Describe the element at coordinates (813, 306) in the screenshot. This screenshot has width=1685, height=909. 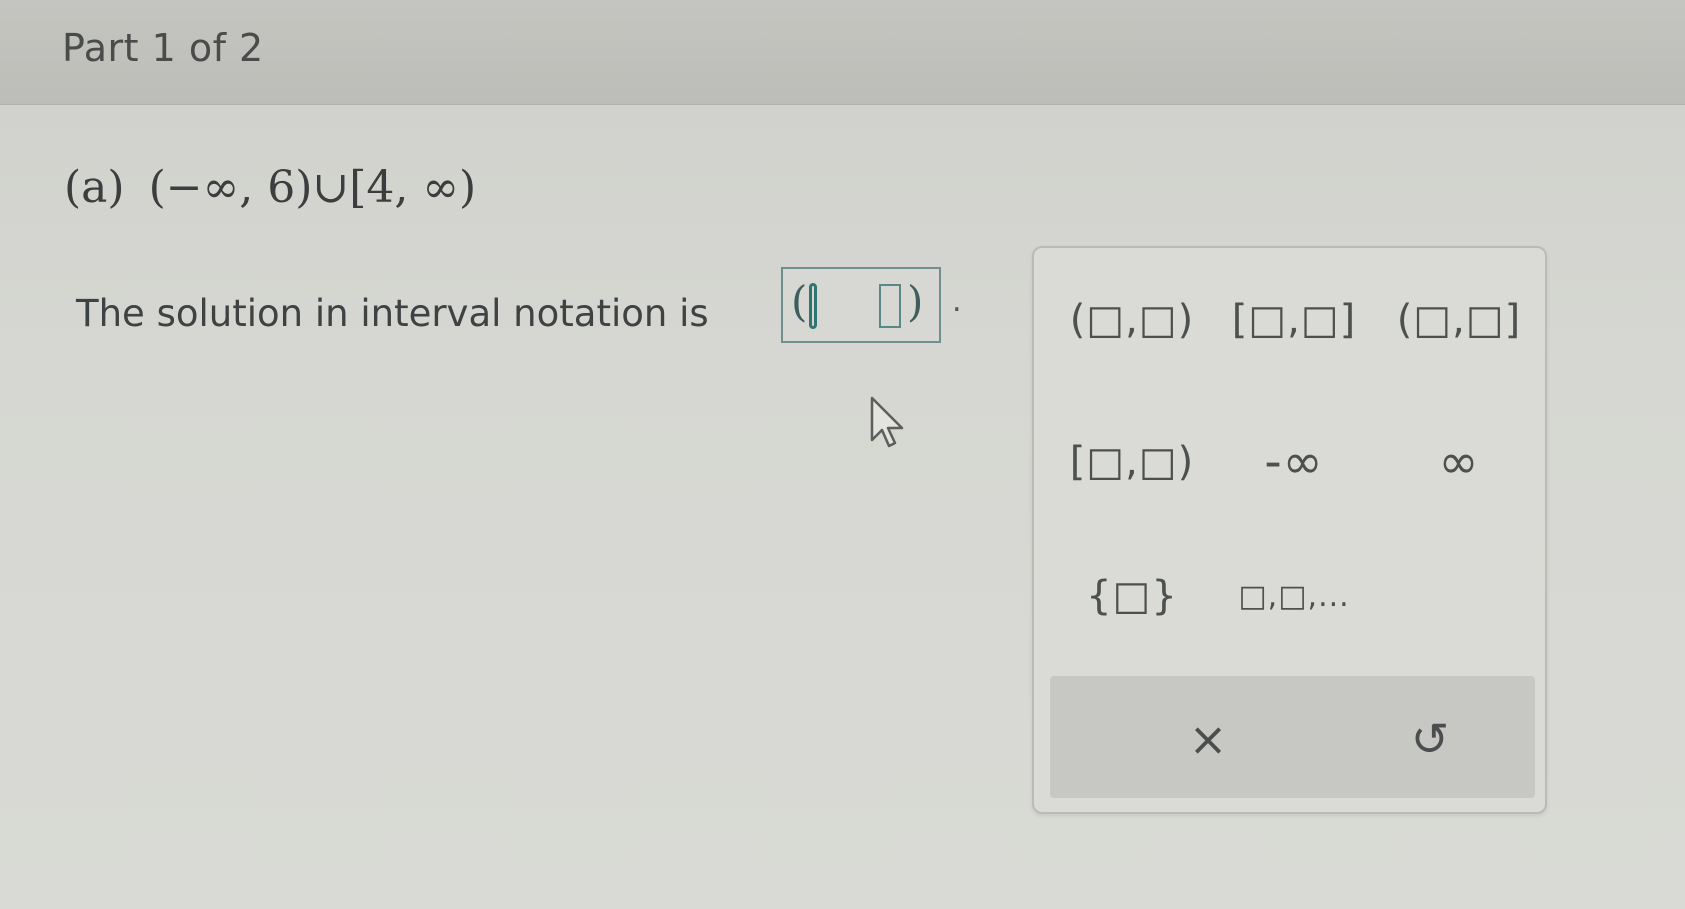
I see `text-cursor` at that location.